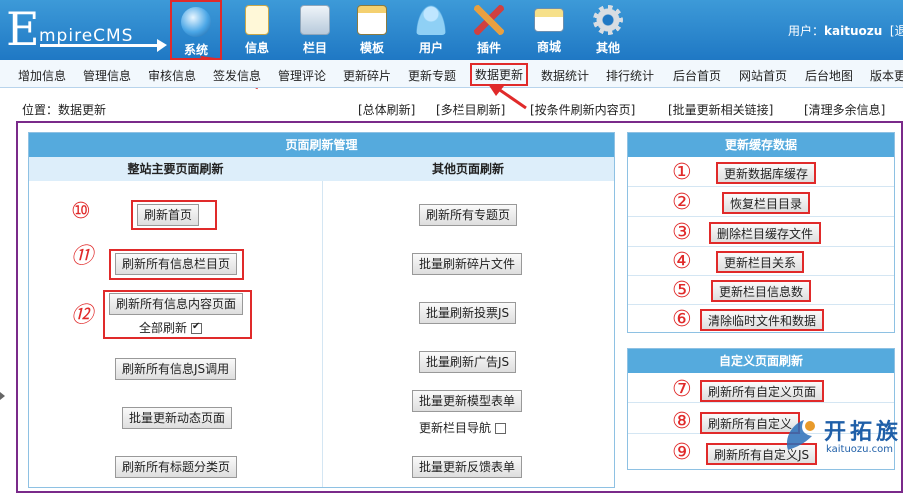  Describe the element at coordinates (499, 74) in the screenshot. I see `menu-data-update: 数据更新` at that location.